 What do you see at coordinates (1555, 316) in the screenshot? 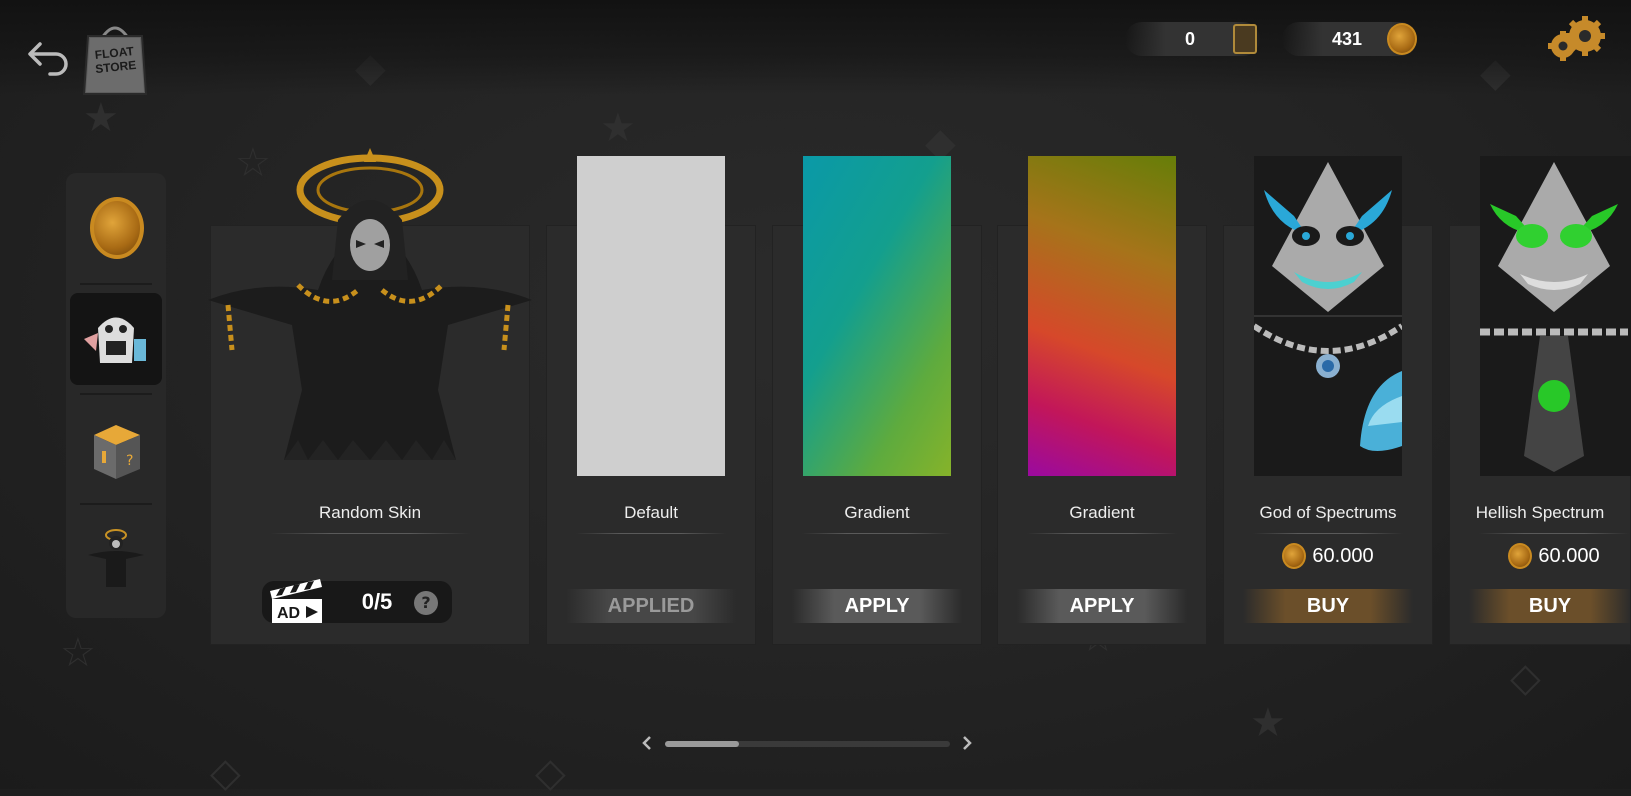
I see `hellish-spectrum-preview` at bounding box center [1555, 316].